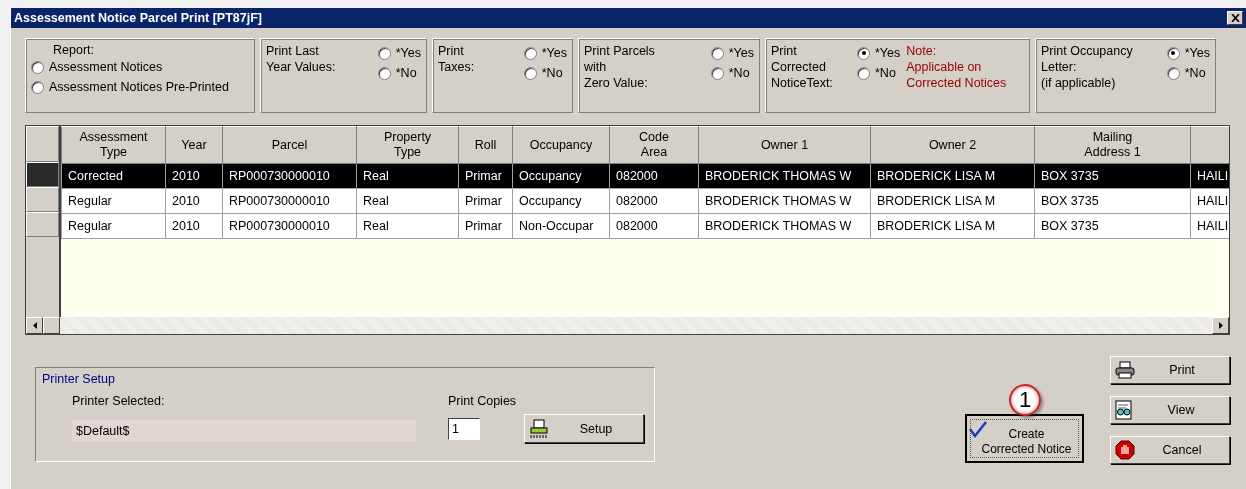  What do you see at coordinates (1025, 400) in the screenshot?
I see `callout-badge: 1` at bounding box center [1025, 400].